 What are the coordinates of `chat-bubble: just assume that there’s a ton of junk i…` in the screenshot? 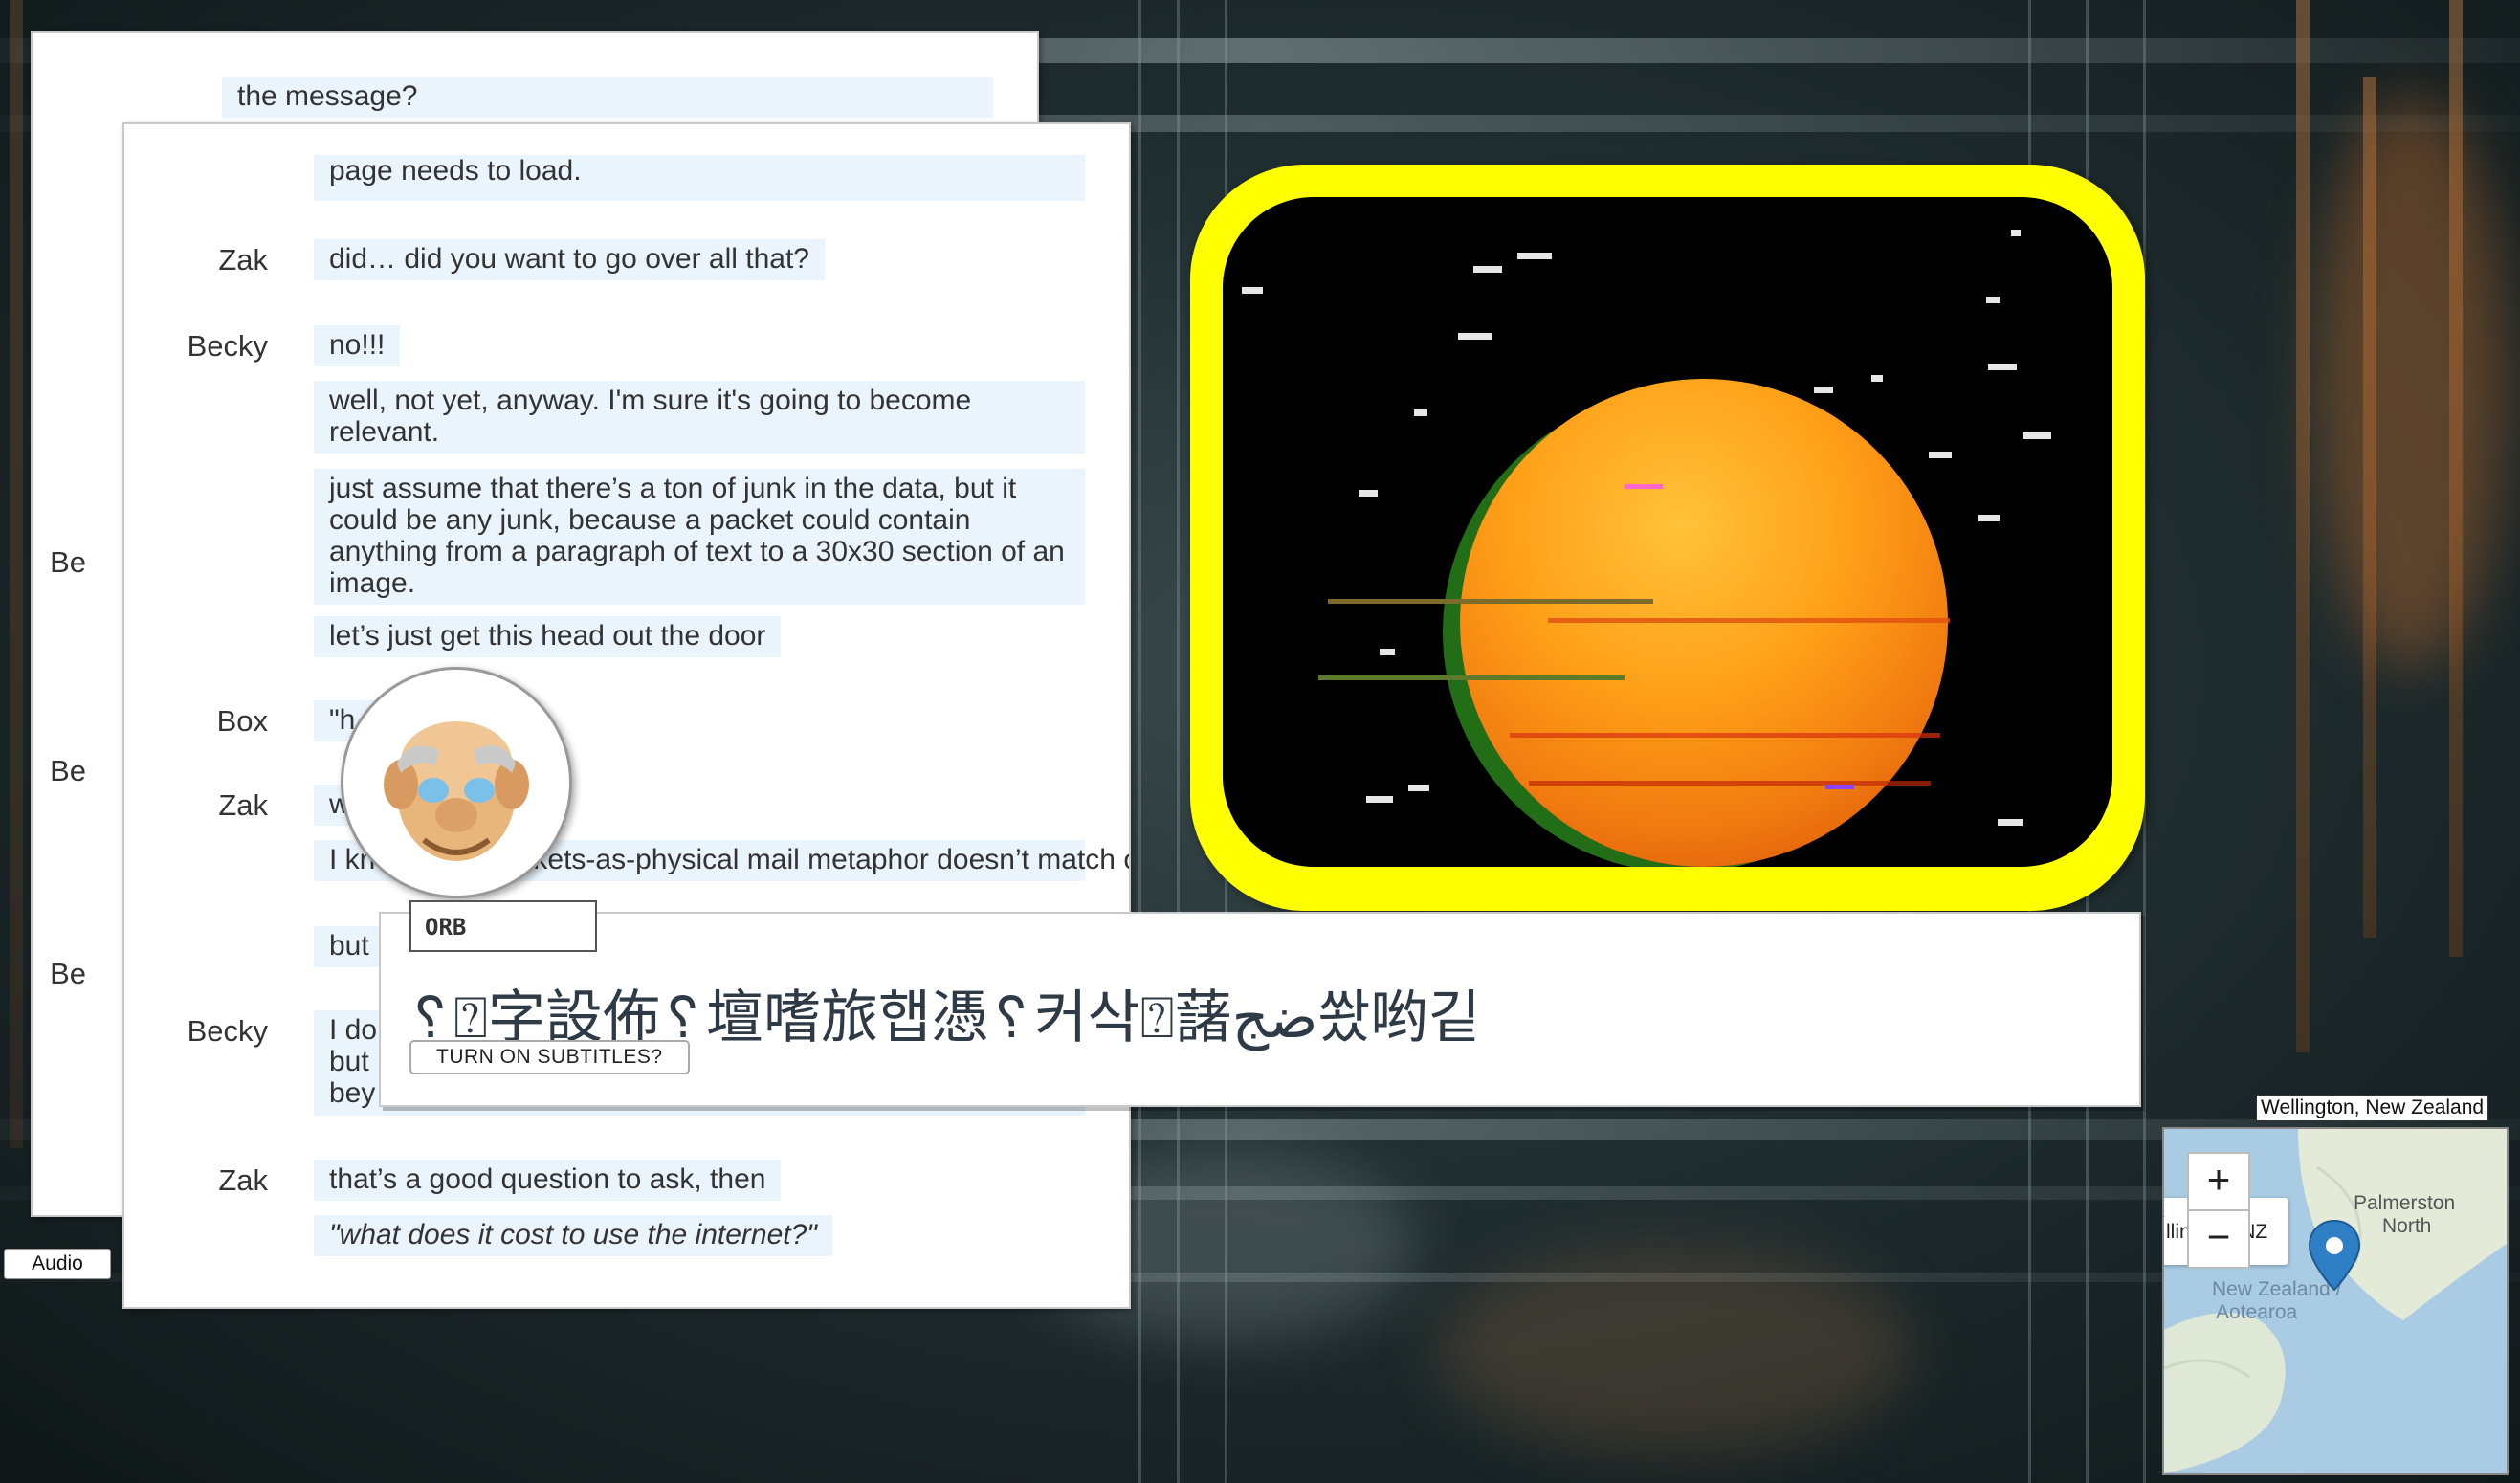 It's located at (700, 537).